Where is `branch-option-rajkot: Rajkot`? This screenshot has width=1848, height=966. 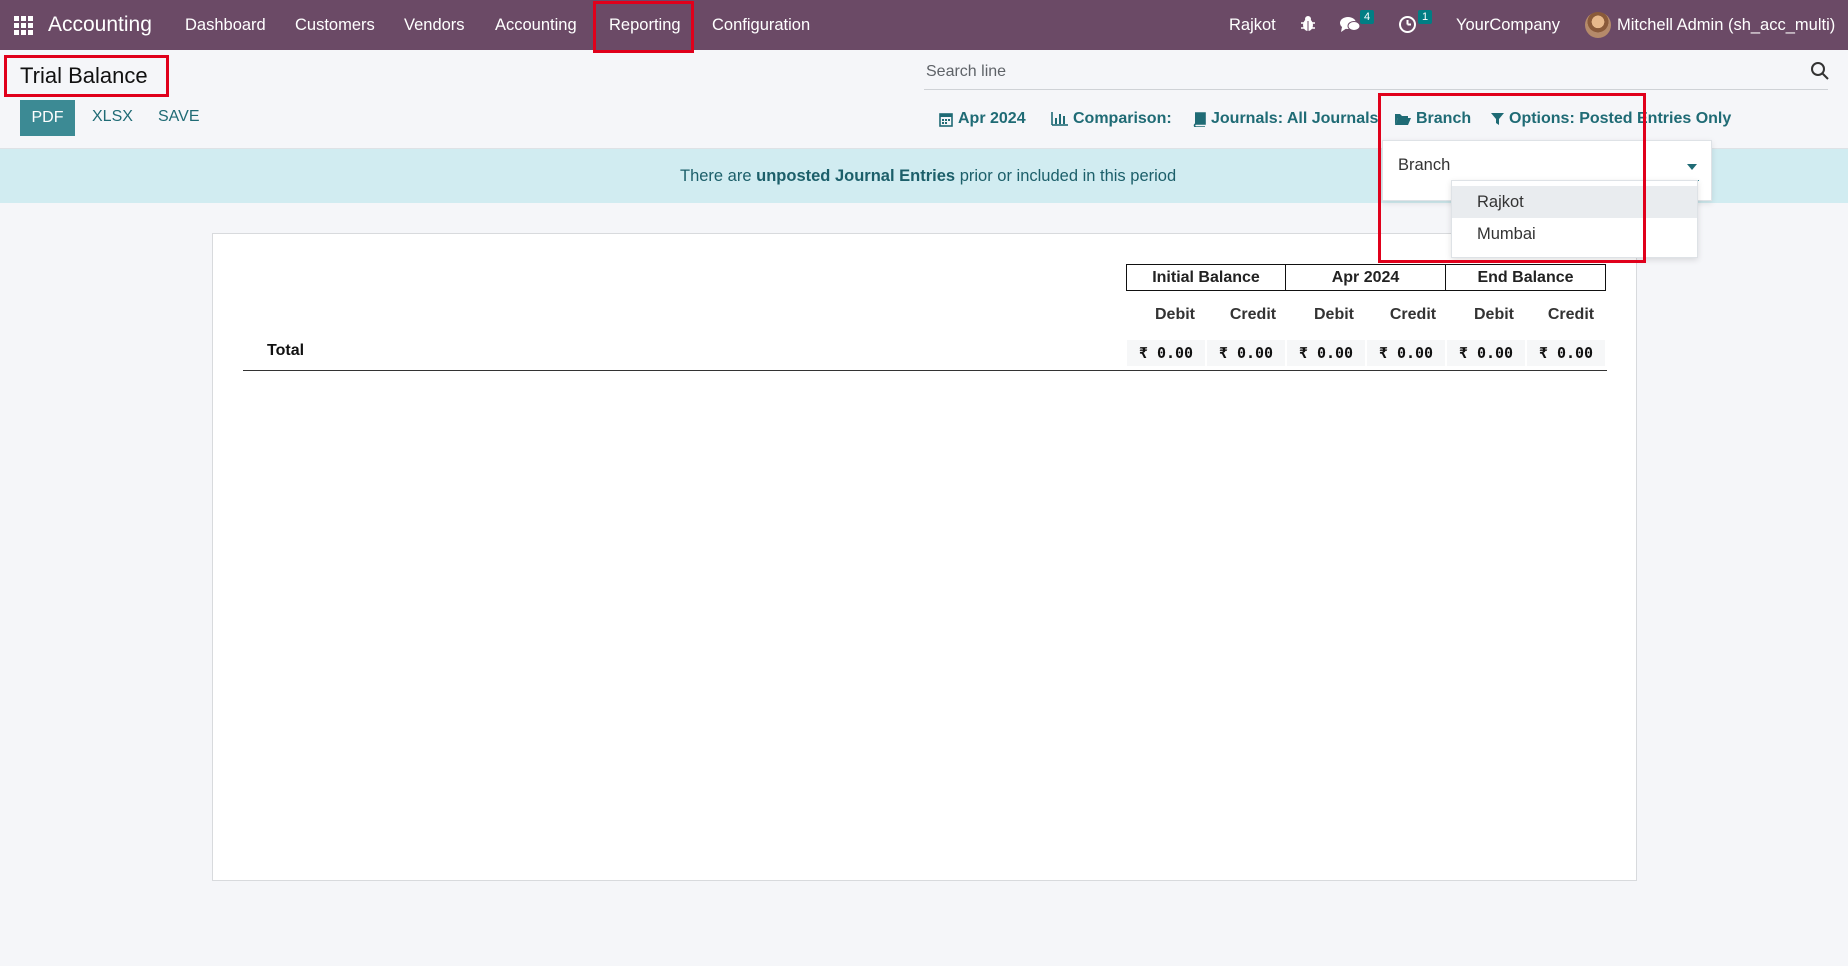 branch-option-rajkot: Rajkot is located at coordinates (1574, 202).